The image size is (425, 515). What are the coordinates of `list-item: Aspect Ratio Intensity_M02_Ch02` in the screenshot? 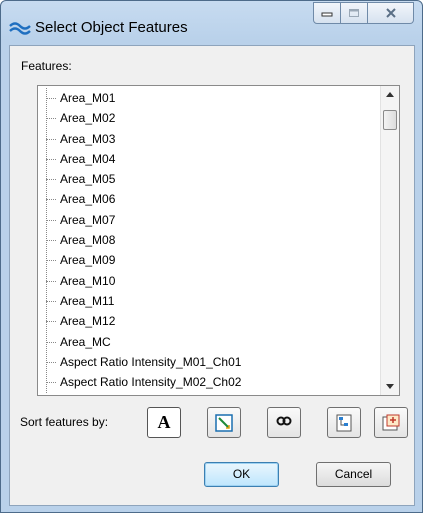 It's located at (209, 382).